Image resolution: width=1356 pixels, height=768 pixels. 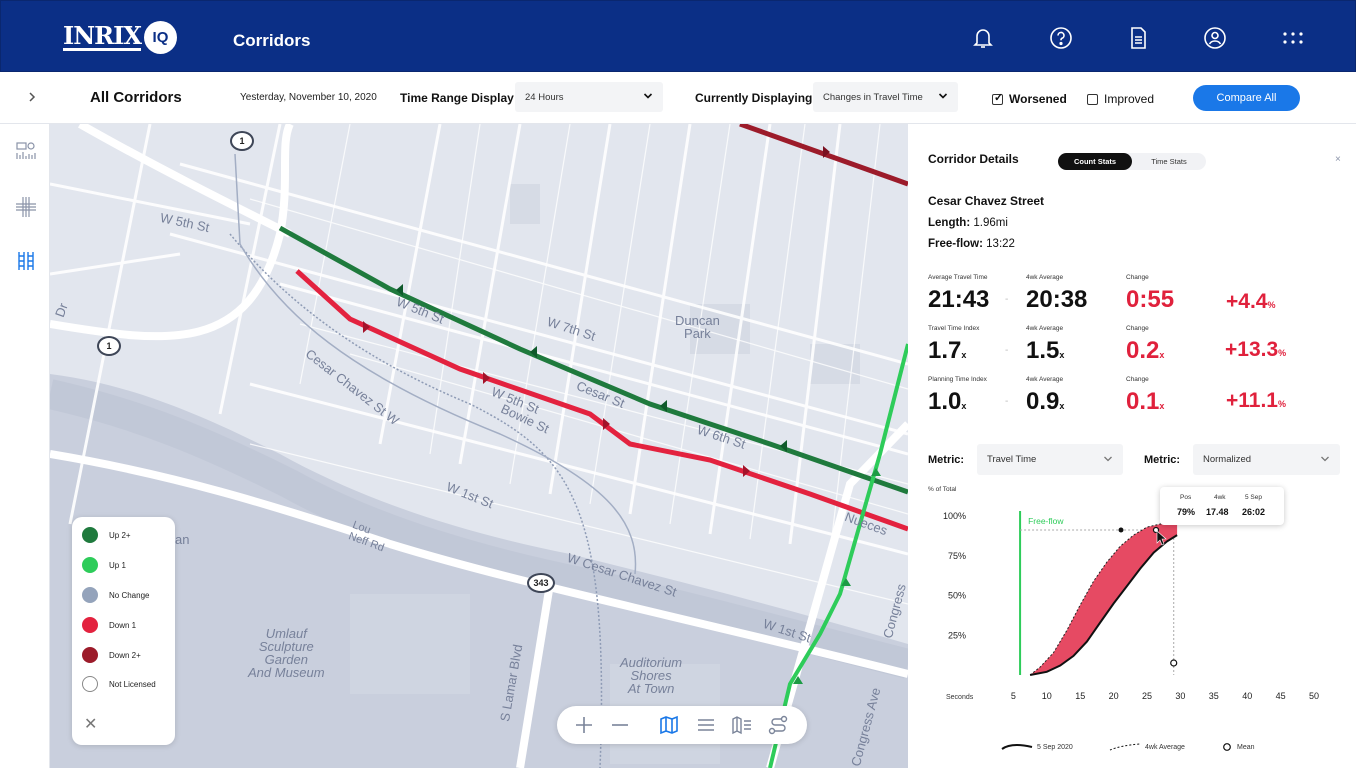 I want to click on x-tick-label: 50, so click(x=1314, y=696).